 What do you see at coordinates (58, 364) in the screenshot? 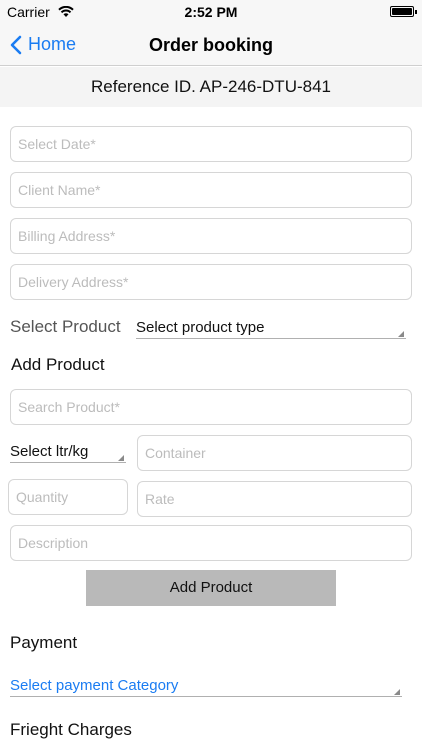
I see `add-product-heading: Add Product` at bounding box center [58, 364].